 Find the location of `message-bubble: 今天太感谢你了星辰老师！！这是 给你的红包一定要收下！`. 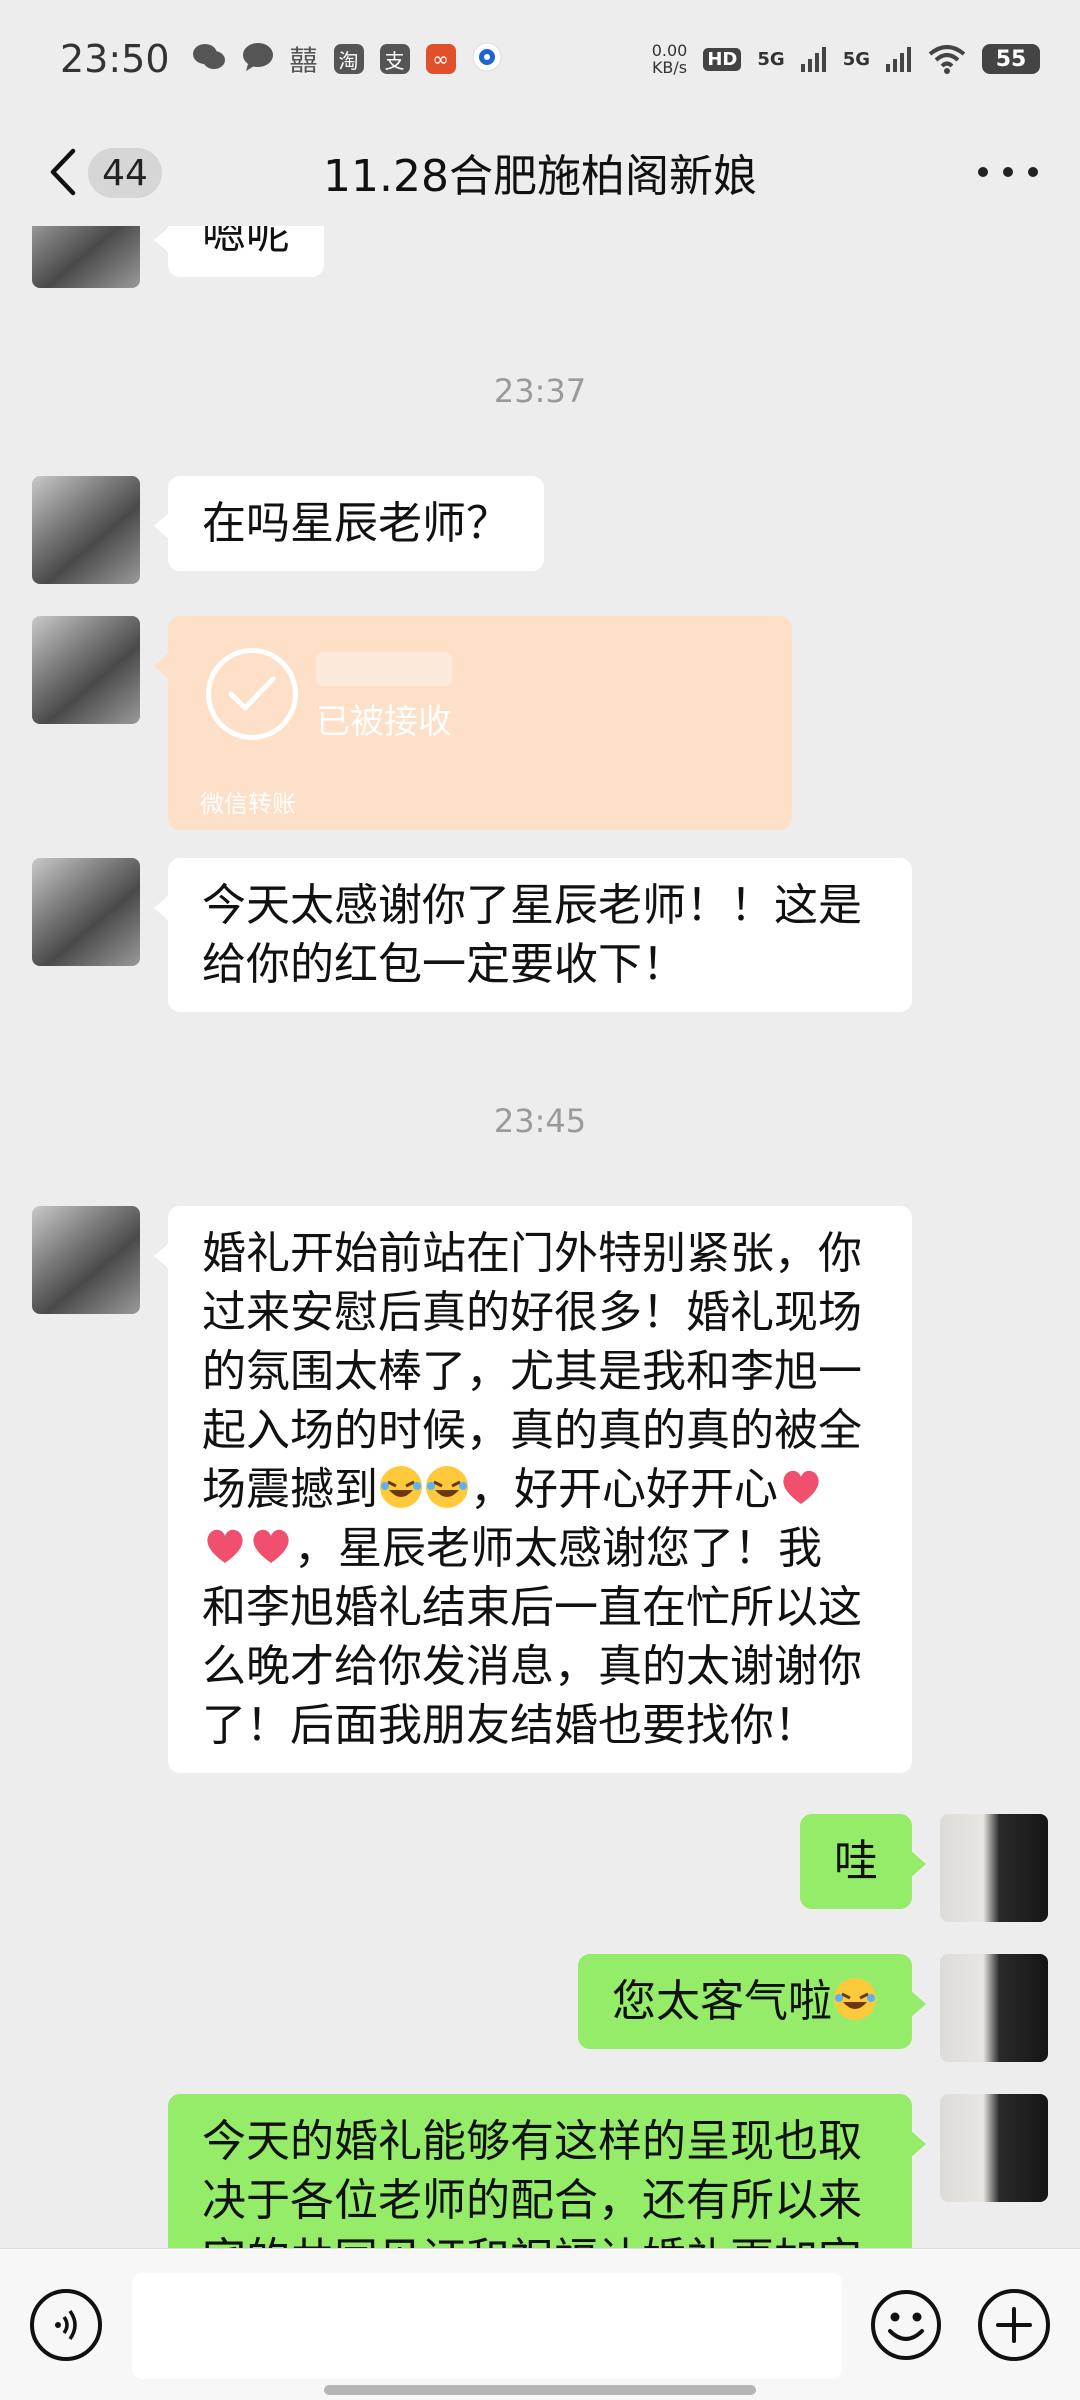

message-bubble: 今天太感谢你了星辰老师！！这是 给你的红包一定要收下！ is located at coordinates (533, 935).